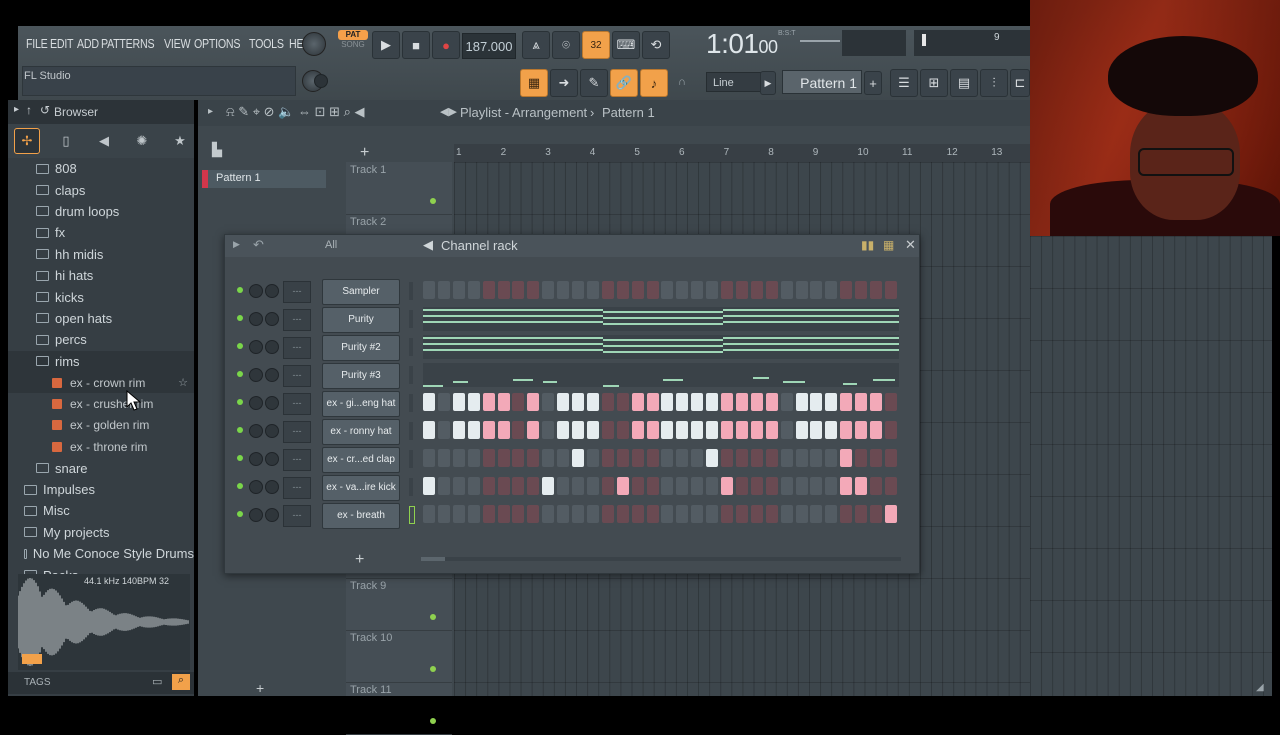 The width and height of the screenshot is (1280, 735). I want to click on browser-folder-item: hi hats, so click(101, 275).